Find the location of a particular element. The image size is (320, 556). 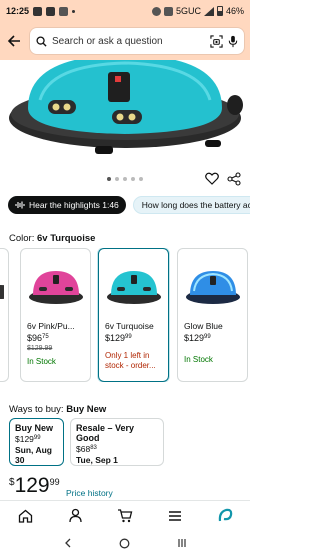

back-arrow-icon is located at coordinates (13, 41).